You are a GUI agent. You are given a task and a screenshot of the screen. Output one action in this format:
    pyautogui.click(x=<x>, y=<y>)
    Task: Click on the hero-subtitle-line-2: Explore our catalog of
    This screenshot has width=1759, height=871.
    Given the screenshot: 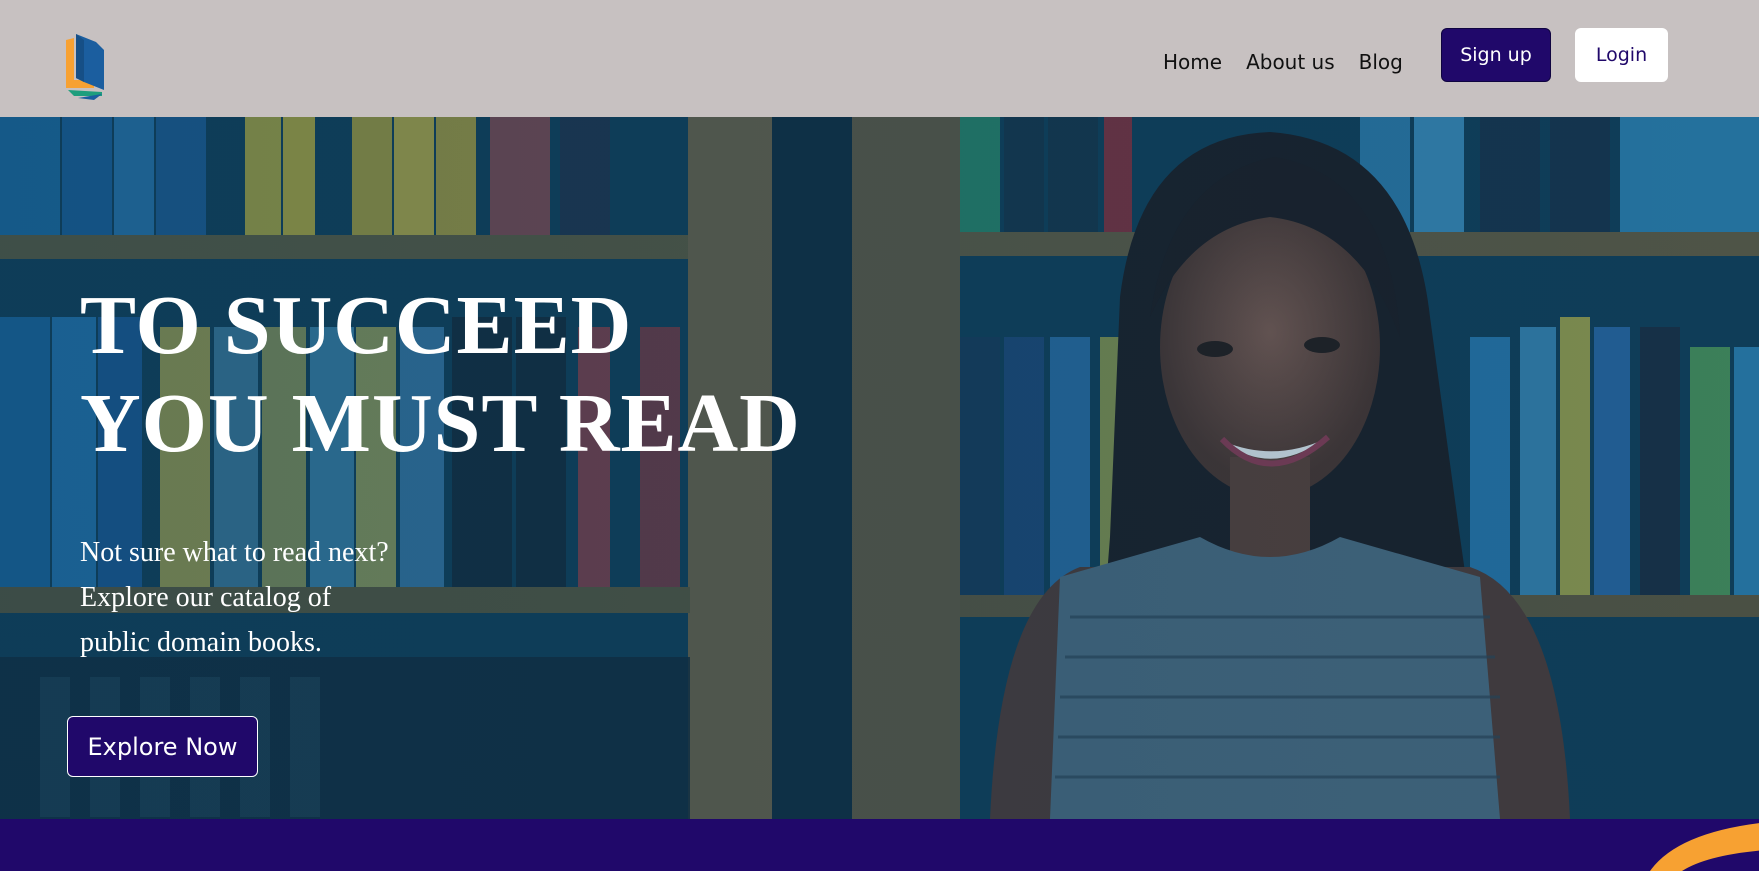 What is the action you would take?
    pyautogui.click(x=206, y=597)
    